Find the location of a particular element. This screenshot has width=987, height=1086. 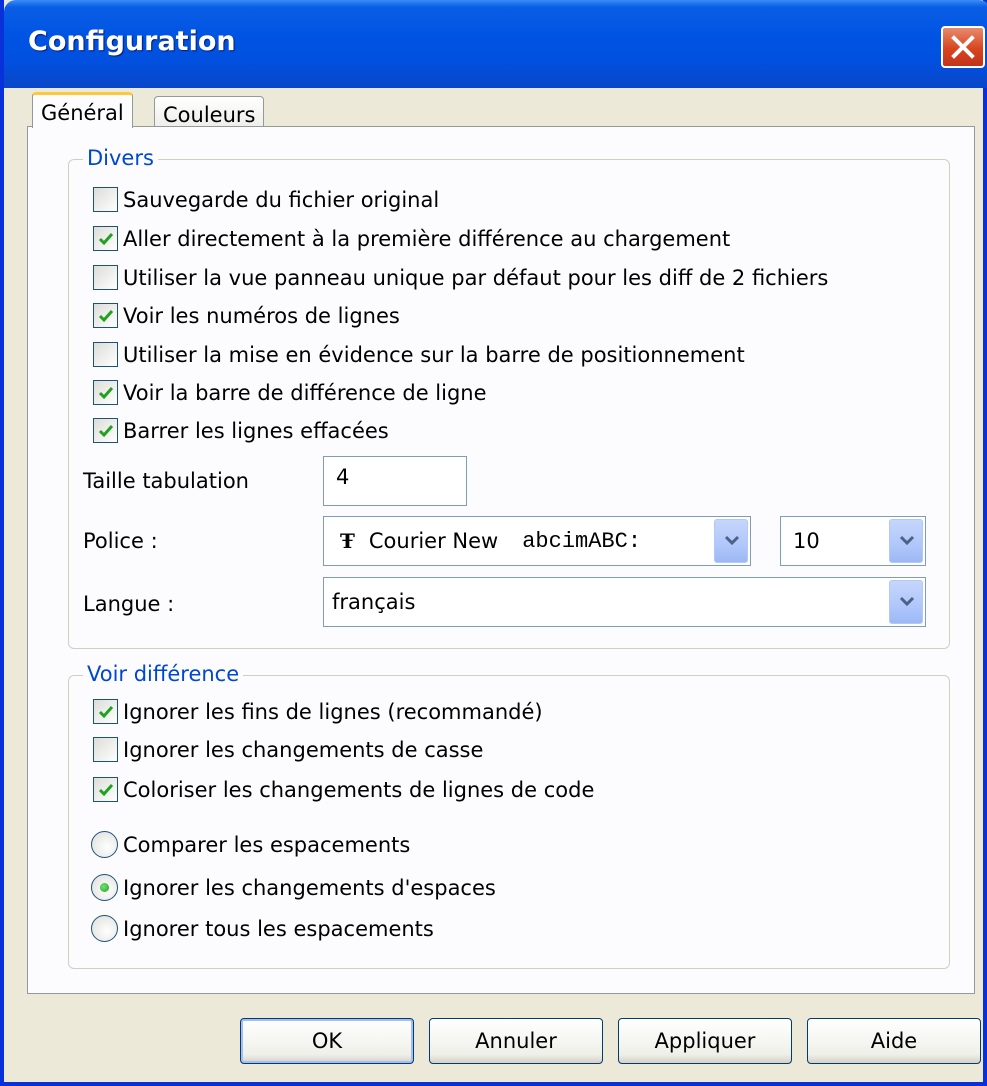

checkbox-sauvegarde: Sauvegarde du fichier original is located at coordinates (266, 199).